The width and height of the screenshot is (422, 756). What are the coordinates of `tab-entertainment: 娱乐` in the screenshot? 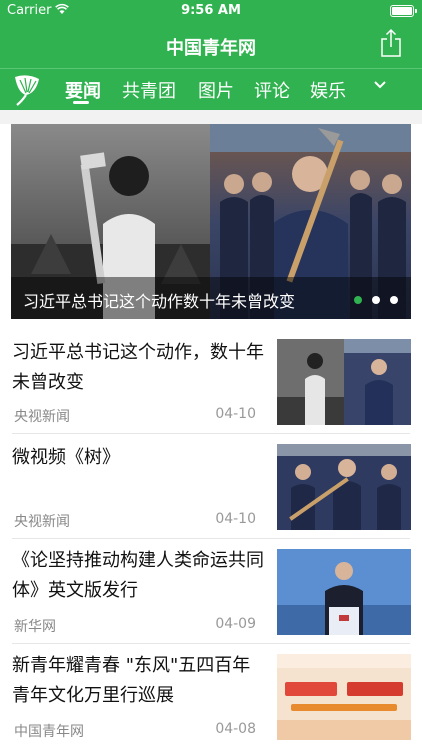 It's located at (328, 90).